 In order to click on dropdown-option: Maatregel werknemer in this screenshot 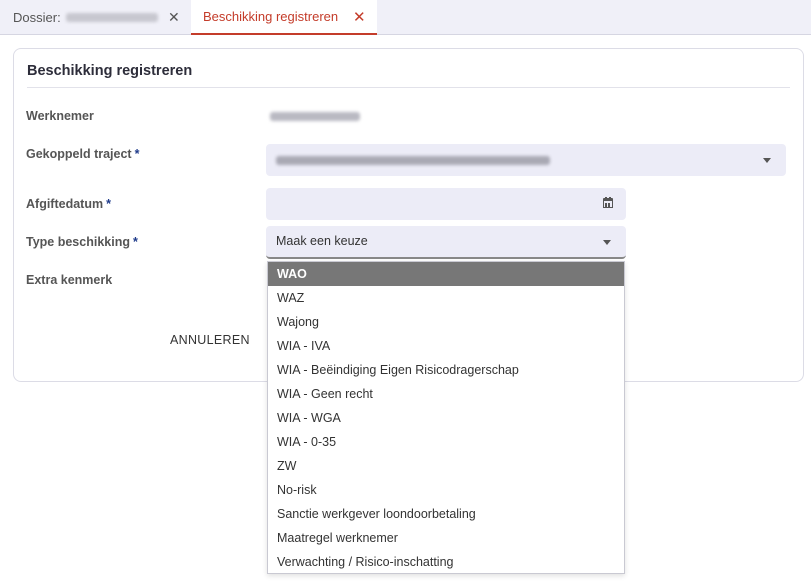, I will do `click(446, 538)`.